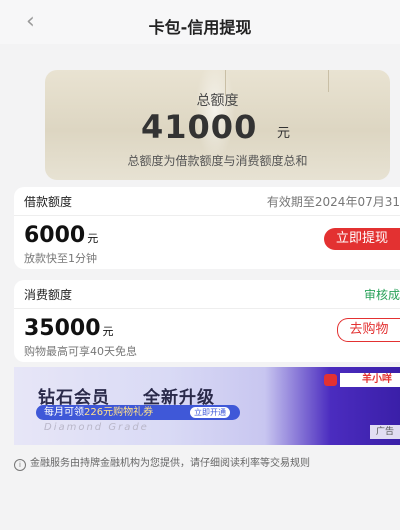  What do you see at coordinates (368, 330) in the screenshot?
I see `shop-button: 去购物` at bounding box center [368, 330].